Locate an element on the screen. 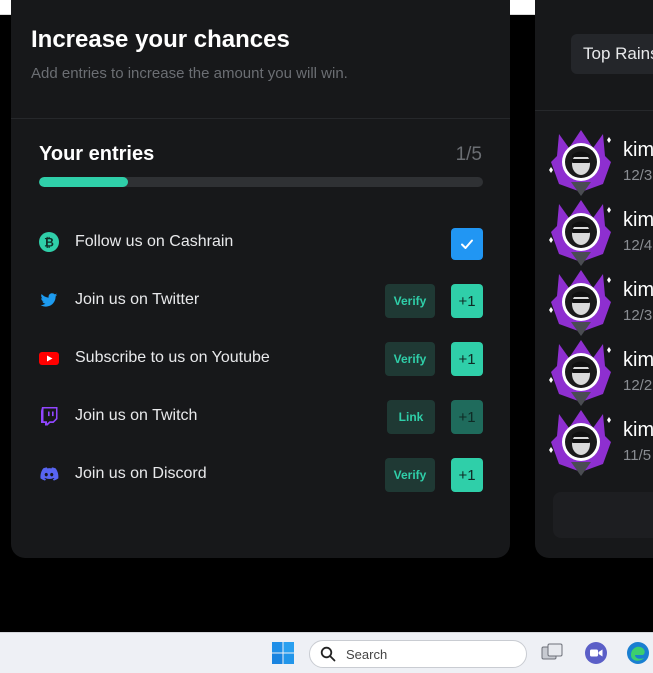 This screenshot has width=653, height=673. entries-progress-fill is located at coordinates (83, 182).